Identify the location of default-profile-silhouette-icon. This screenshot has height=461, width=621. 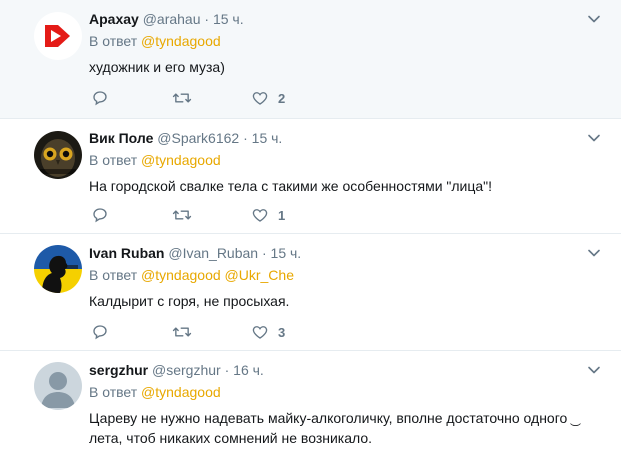
(58, 386).